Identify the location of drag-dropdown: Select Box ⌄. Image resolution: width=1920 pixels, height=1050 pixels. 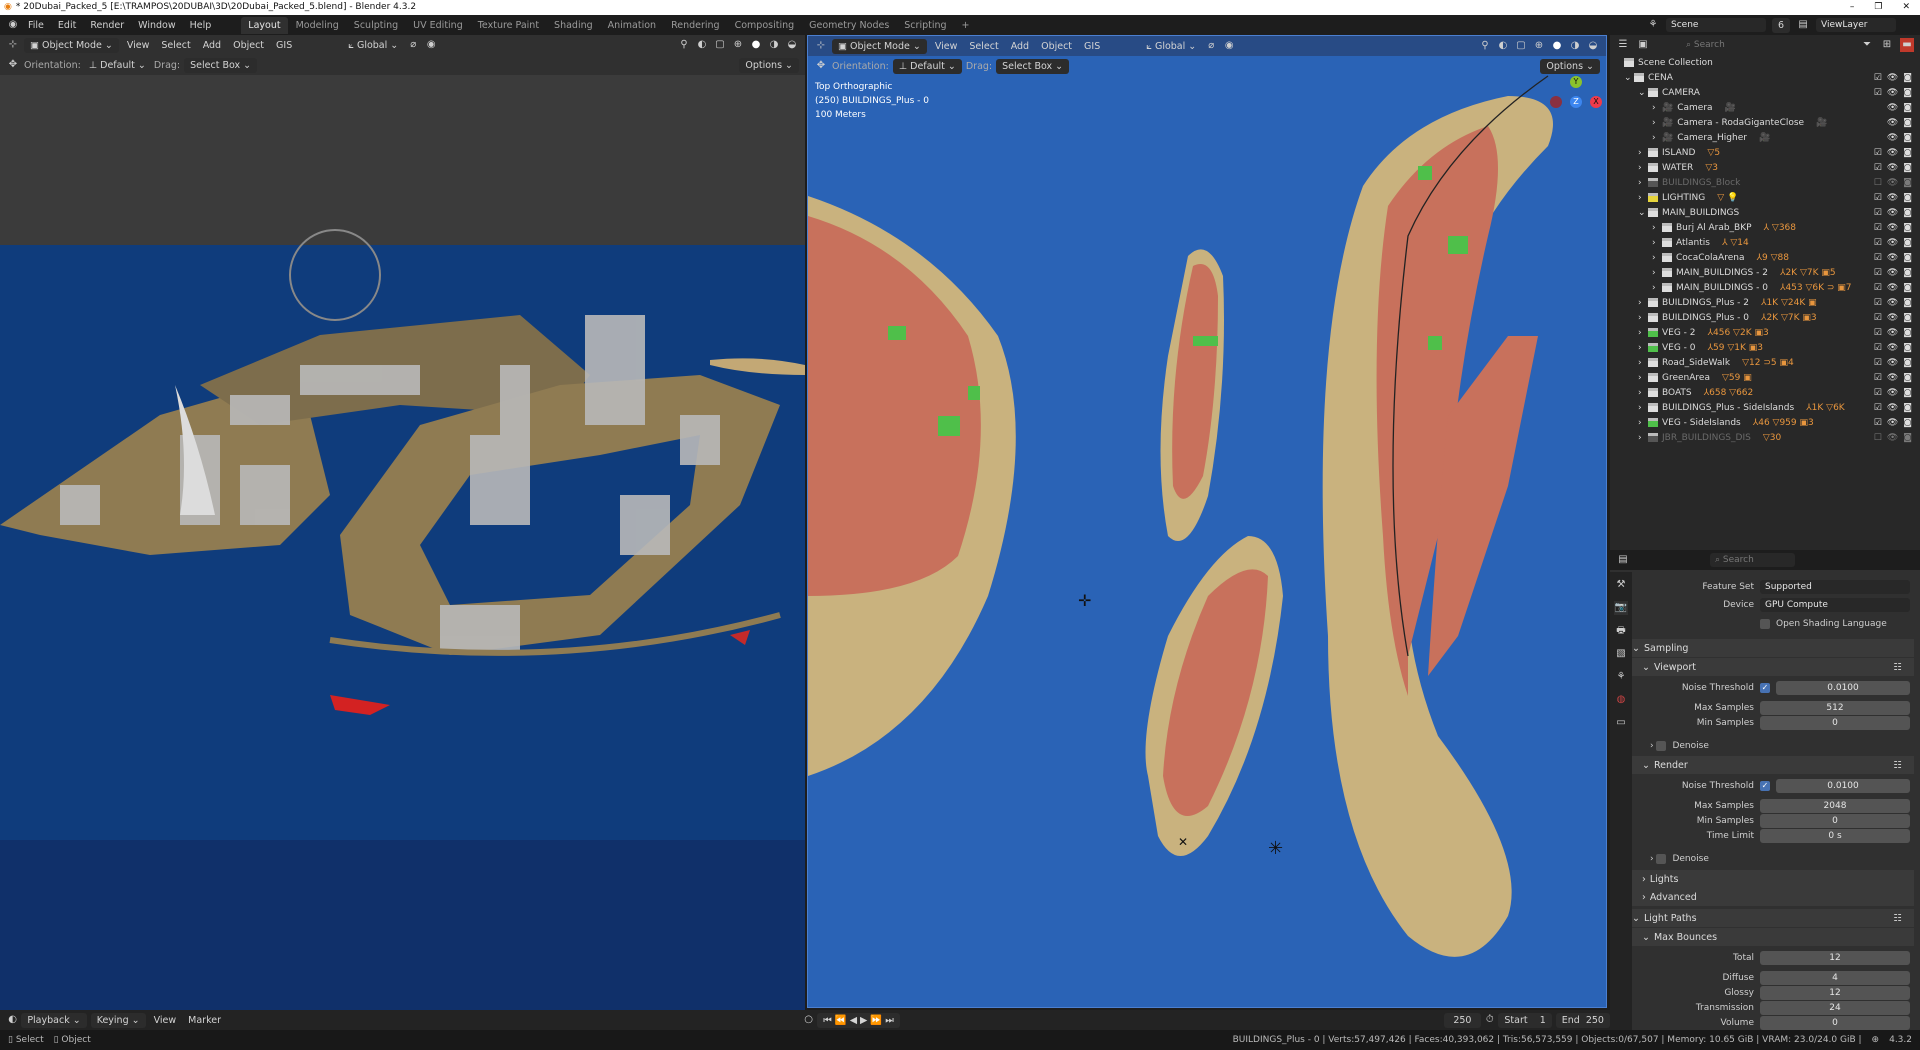
(1033, 66).